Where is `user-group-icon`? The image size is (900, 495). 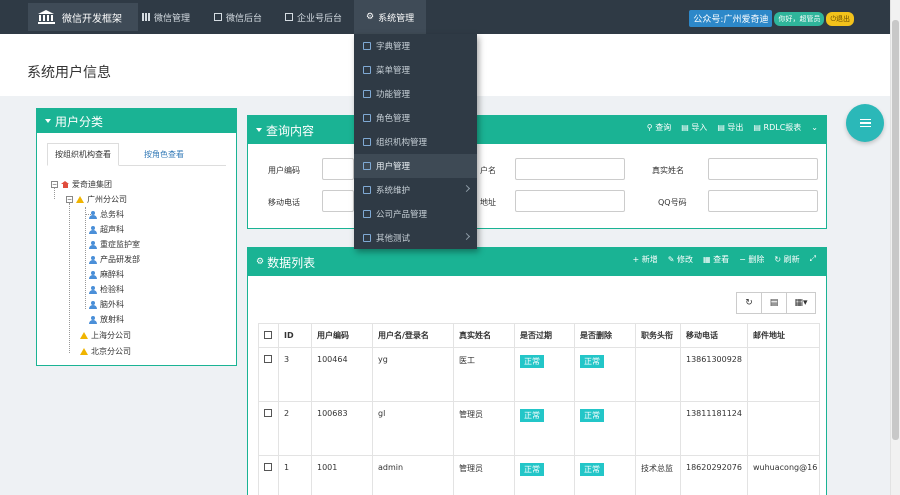 user-group-icon is located at coordinates (92, 244).